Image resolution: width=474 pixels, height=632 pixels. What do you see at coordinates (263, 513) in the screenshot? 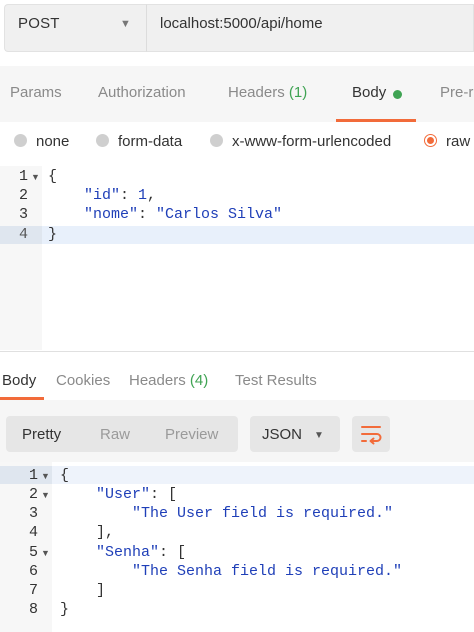
I see `json-value: "The User field is required."` at bounding box center [263, 513].